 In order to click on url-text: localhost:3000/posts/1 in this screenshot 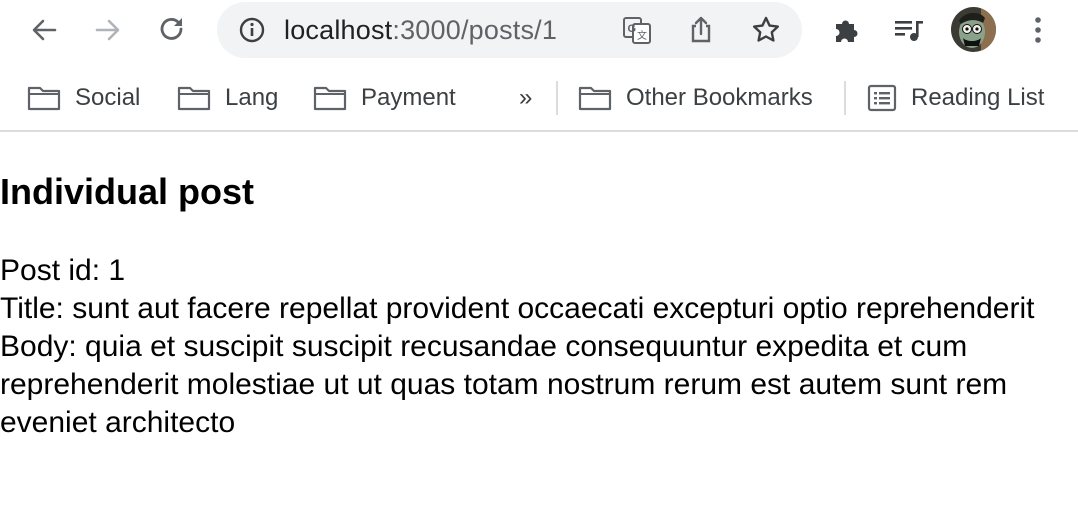, I will do `click(436, 30)`.